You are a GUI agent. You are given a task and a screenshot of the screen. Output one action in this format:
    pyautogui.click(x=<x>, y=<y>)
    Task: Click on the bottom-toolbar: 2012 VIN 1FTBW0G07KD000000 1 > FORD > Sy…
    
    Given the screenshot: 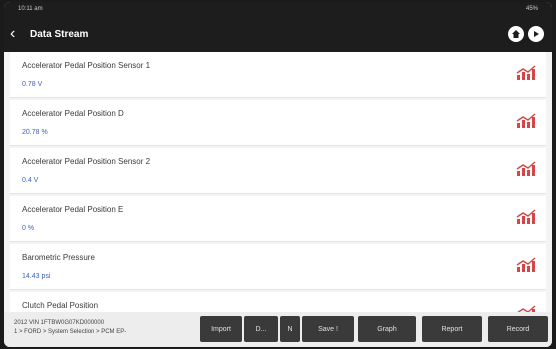 What is the action you would take?
    pyautogui.click(x=278, y=329)
    